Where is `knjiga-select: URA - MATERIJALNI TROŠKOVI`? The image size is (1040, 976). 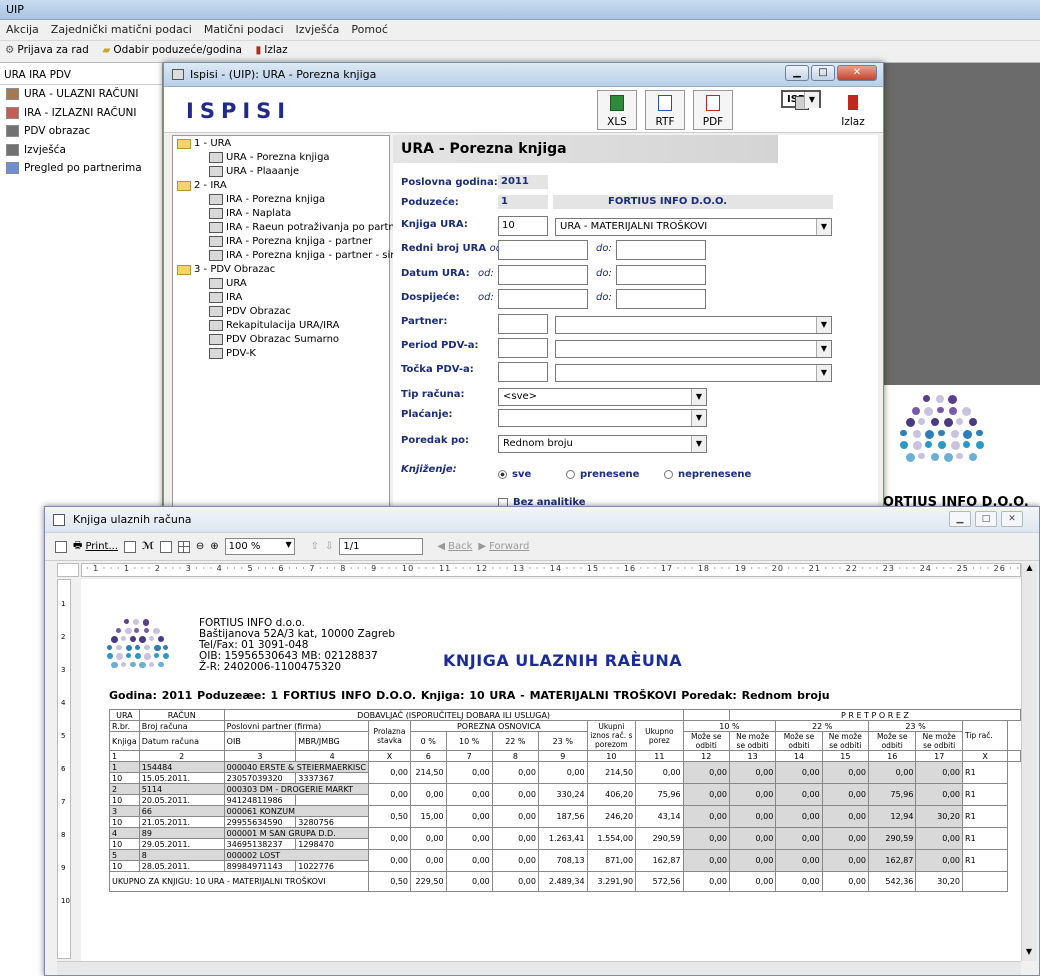
knjiga-select: URA - MATERIJALNI TROŠKOVI is located at coordinates (693, 227).